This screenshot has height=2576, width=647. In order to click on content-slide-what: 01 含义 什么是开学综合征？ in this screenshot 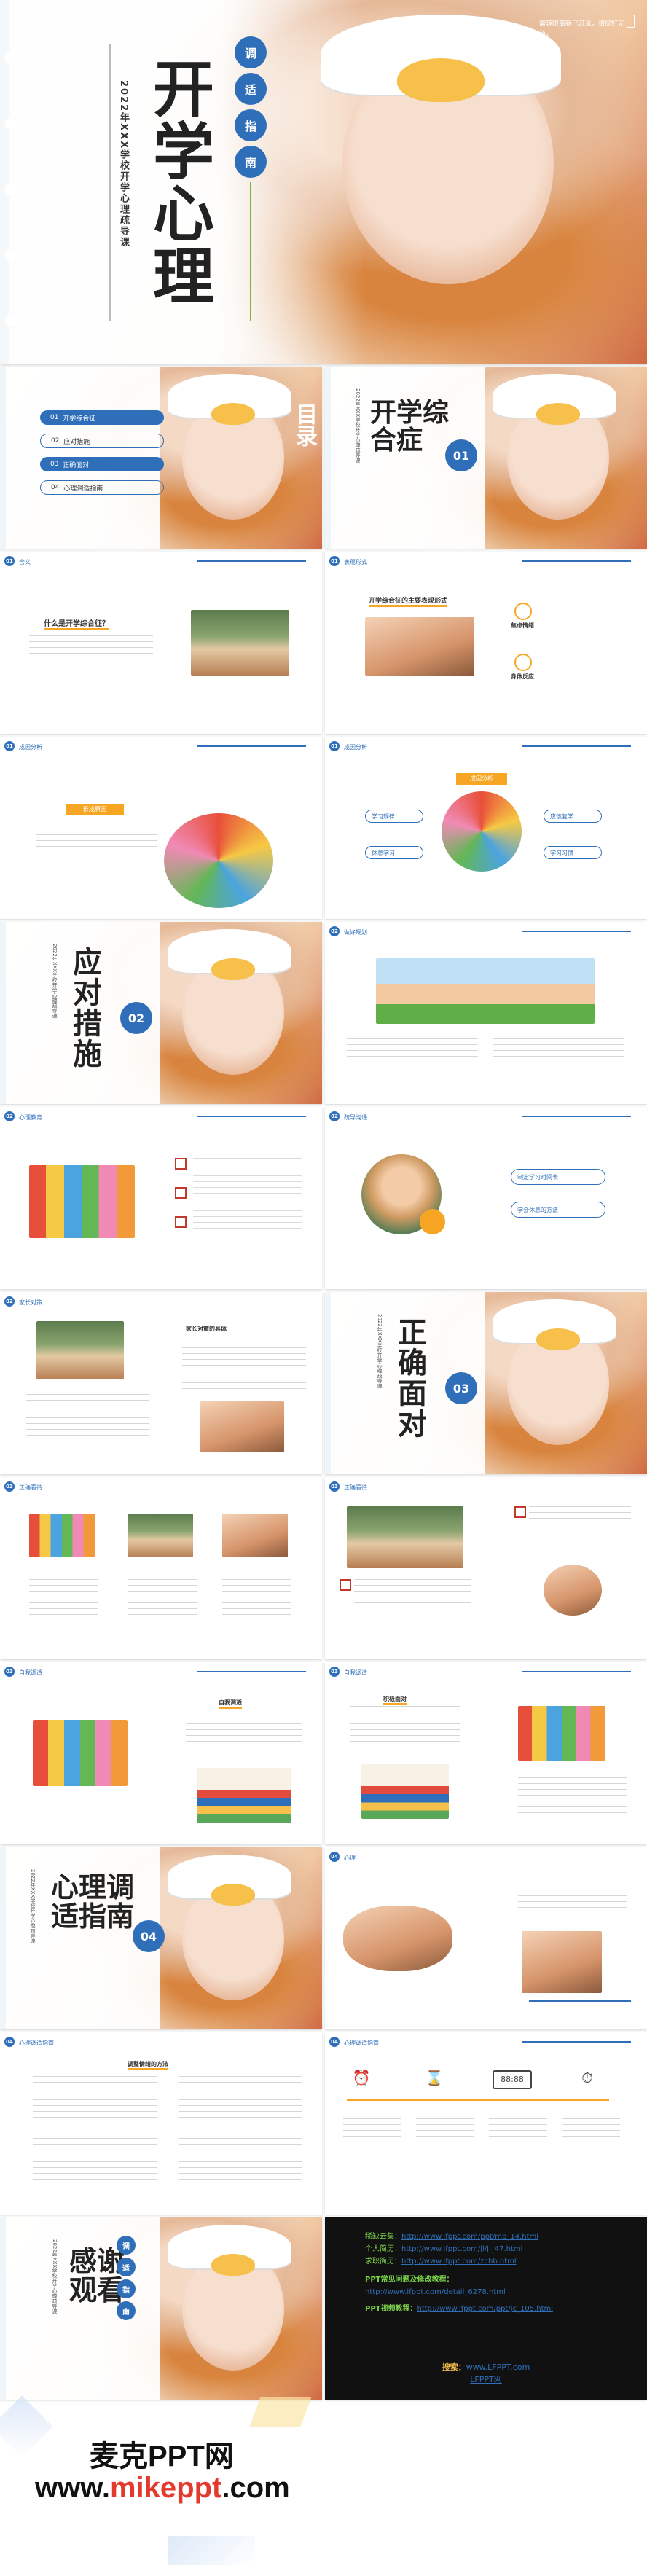, I will do `click(161, 643)`.